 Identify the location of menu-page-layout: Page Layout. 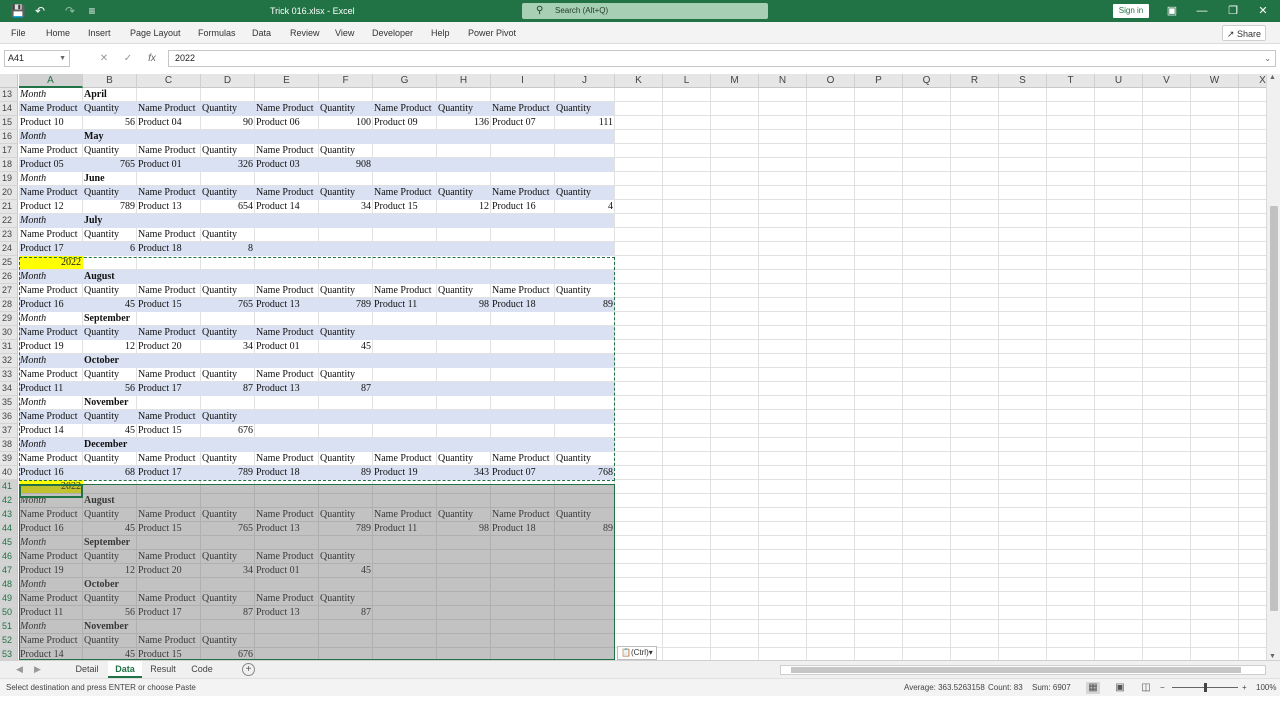
(155, 33).